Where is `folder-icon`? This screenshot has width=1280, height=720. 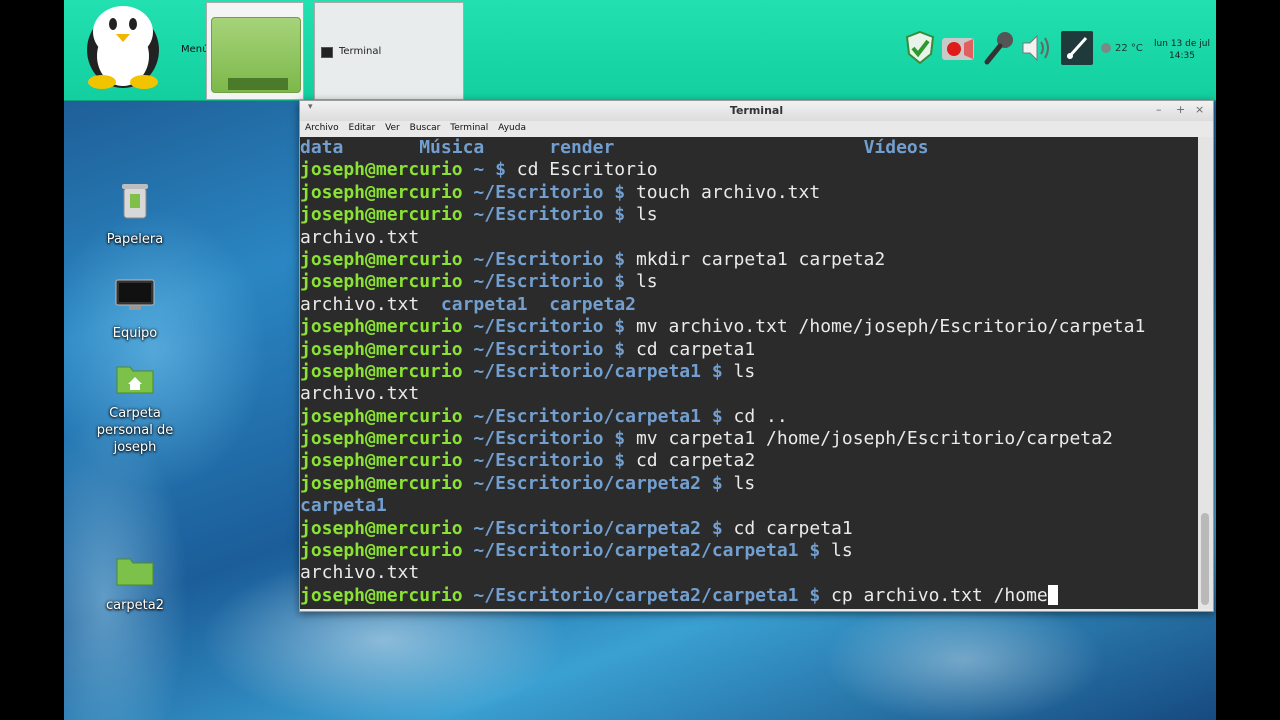
folder-icon is located at coordinates (135, 572).